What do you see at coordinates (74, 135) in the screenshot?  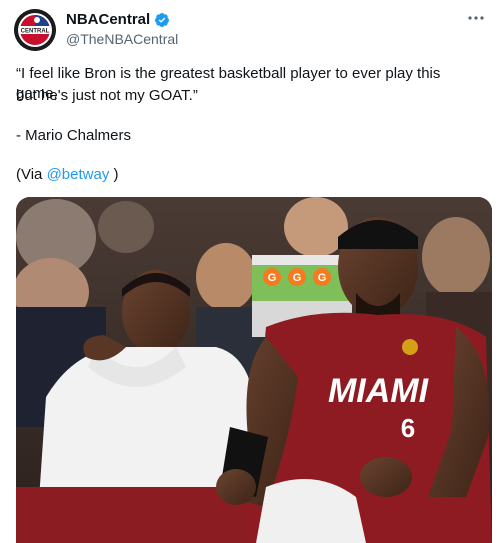 I see `tweet-attribution: - Mario Chalmers` at bounding box center [74, 135].